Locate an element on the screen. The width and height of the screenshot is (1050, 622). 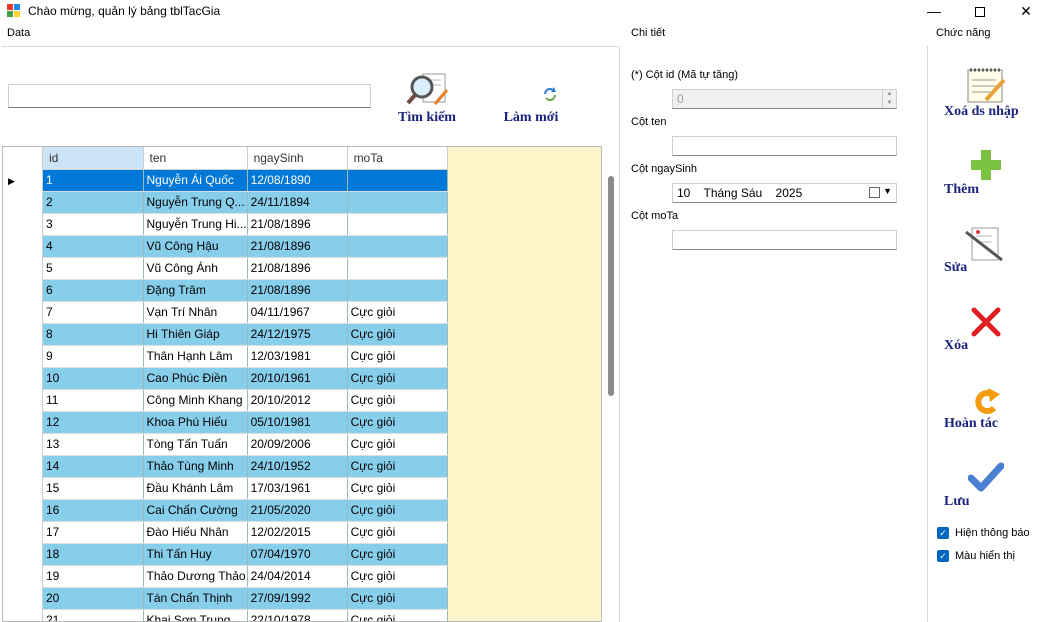
cell-ngaysinh: 07/04/1970 is located at coordinates (297, 554).